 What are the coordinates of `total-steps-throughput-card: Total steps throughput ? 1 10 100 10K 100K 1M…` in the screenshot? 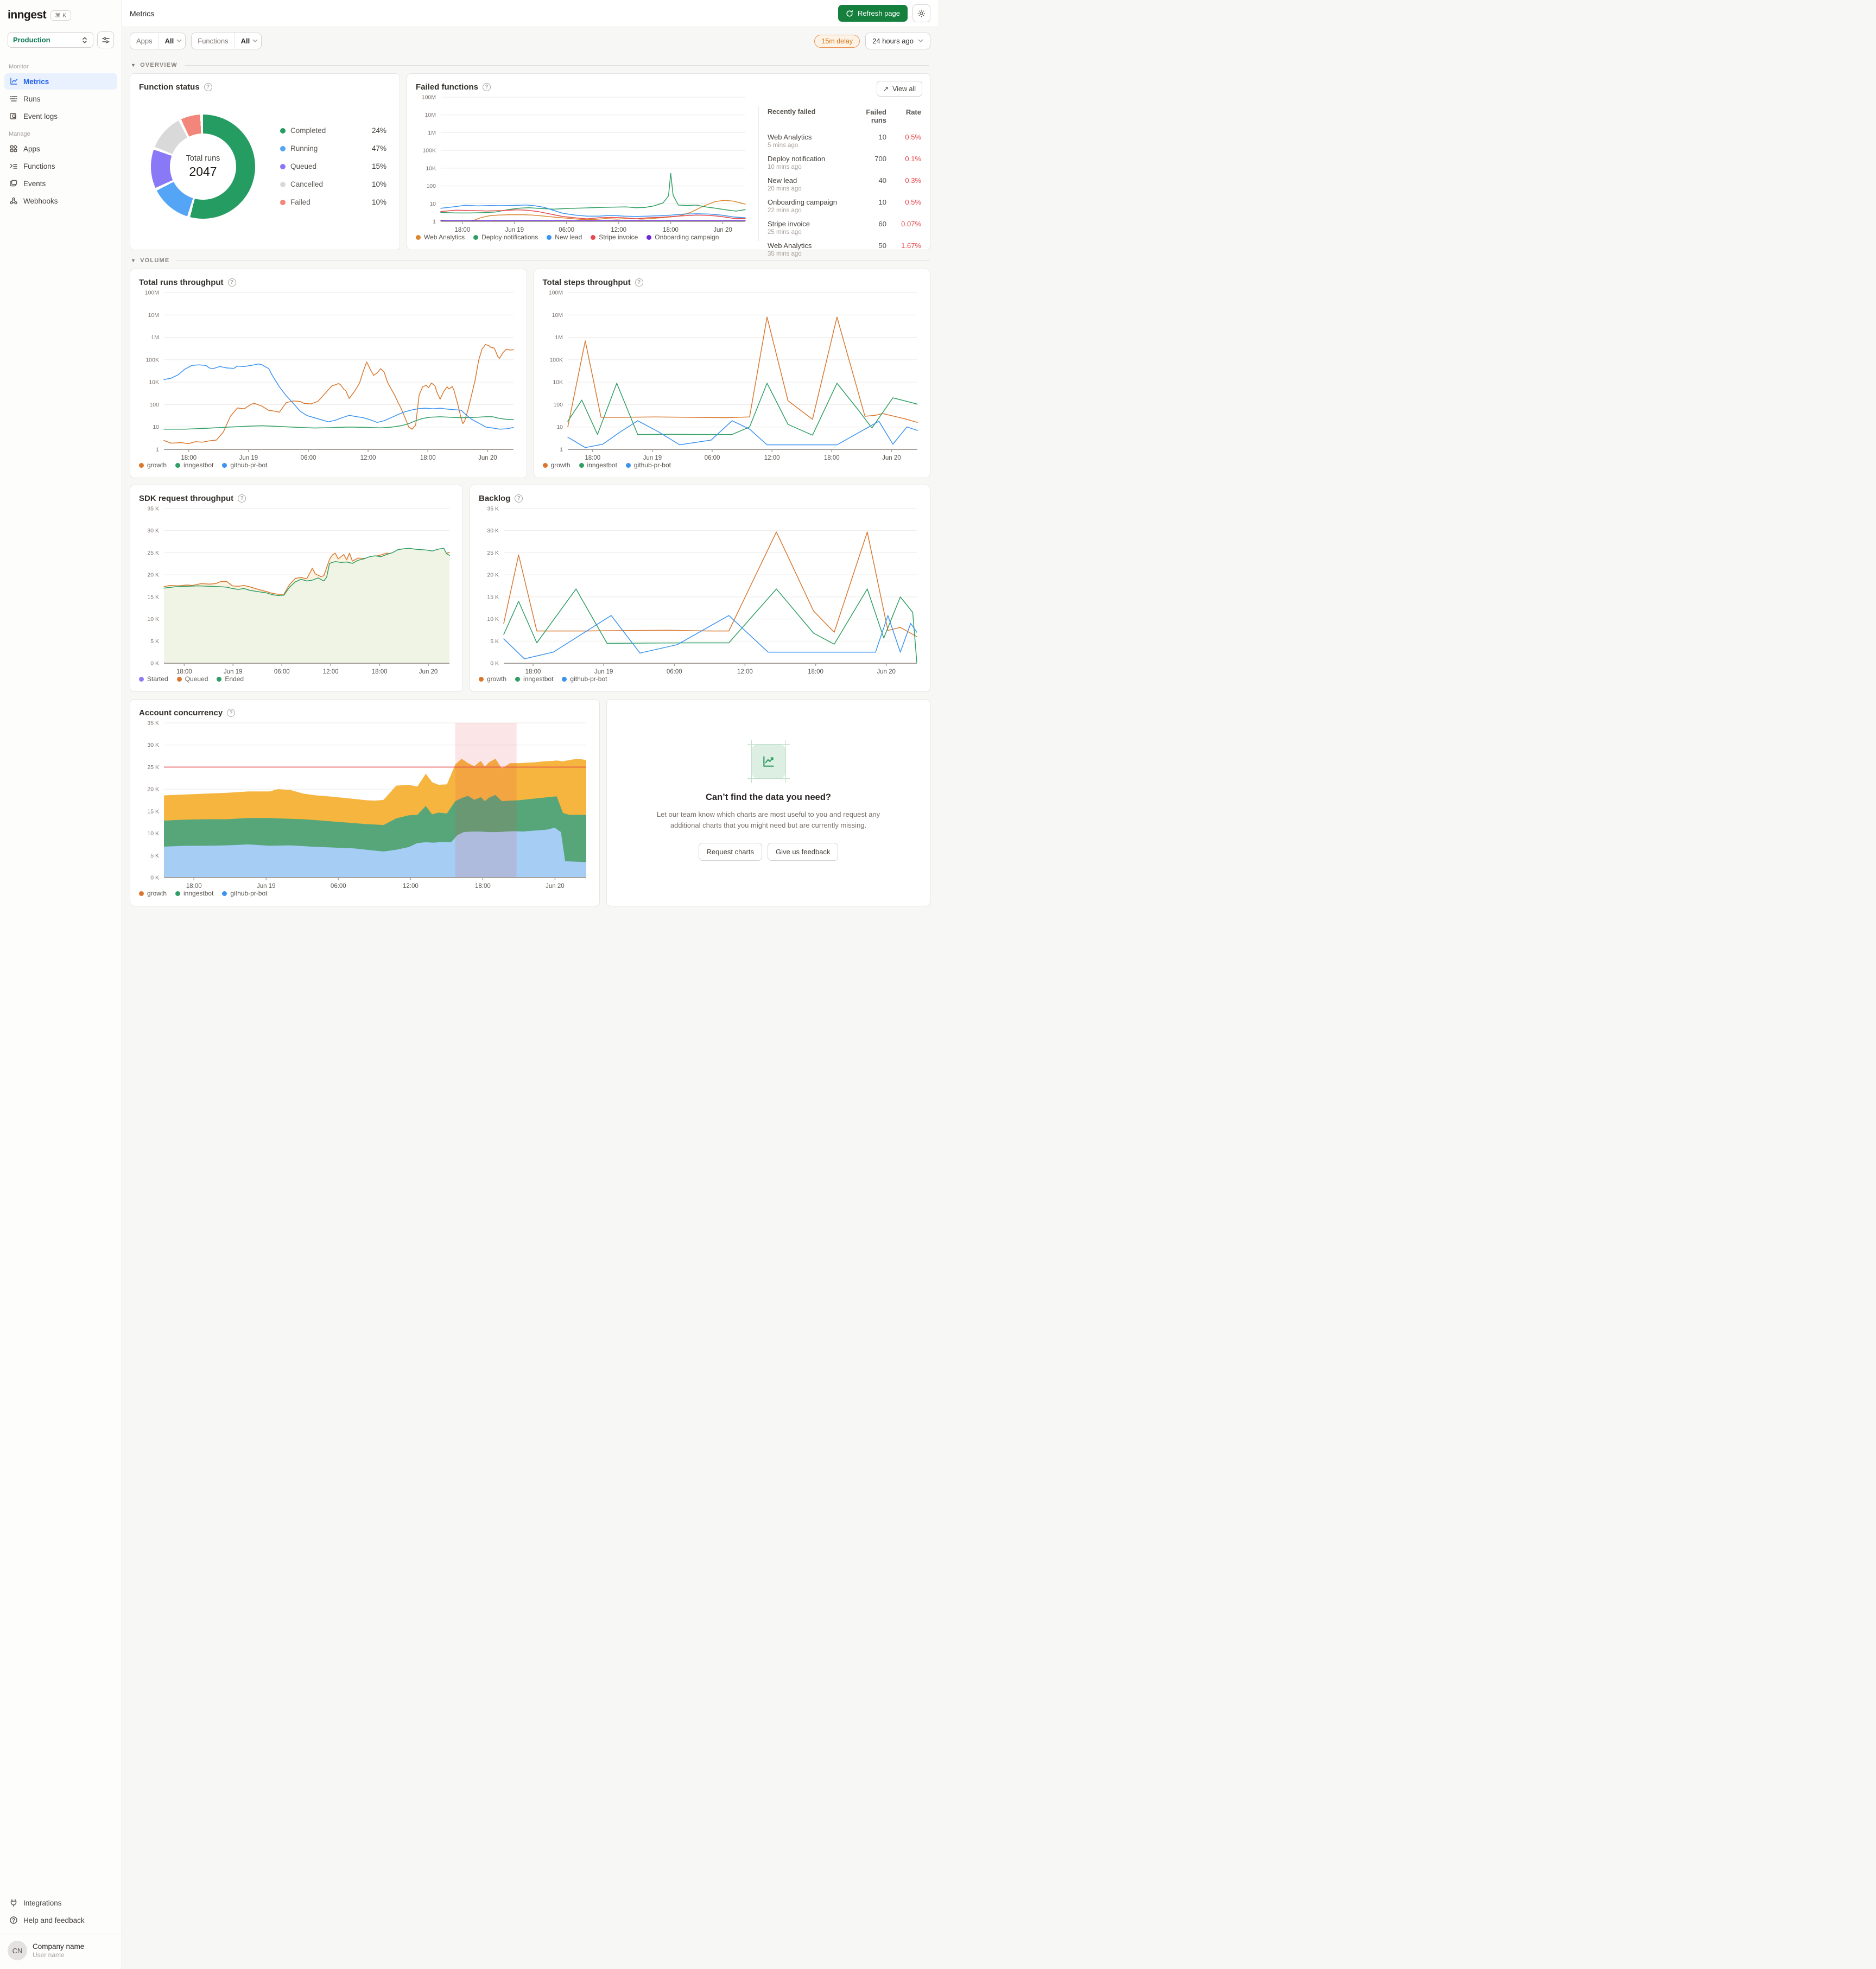 It's located at (731, 373).